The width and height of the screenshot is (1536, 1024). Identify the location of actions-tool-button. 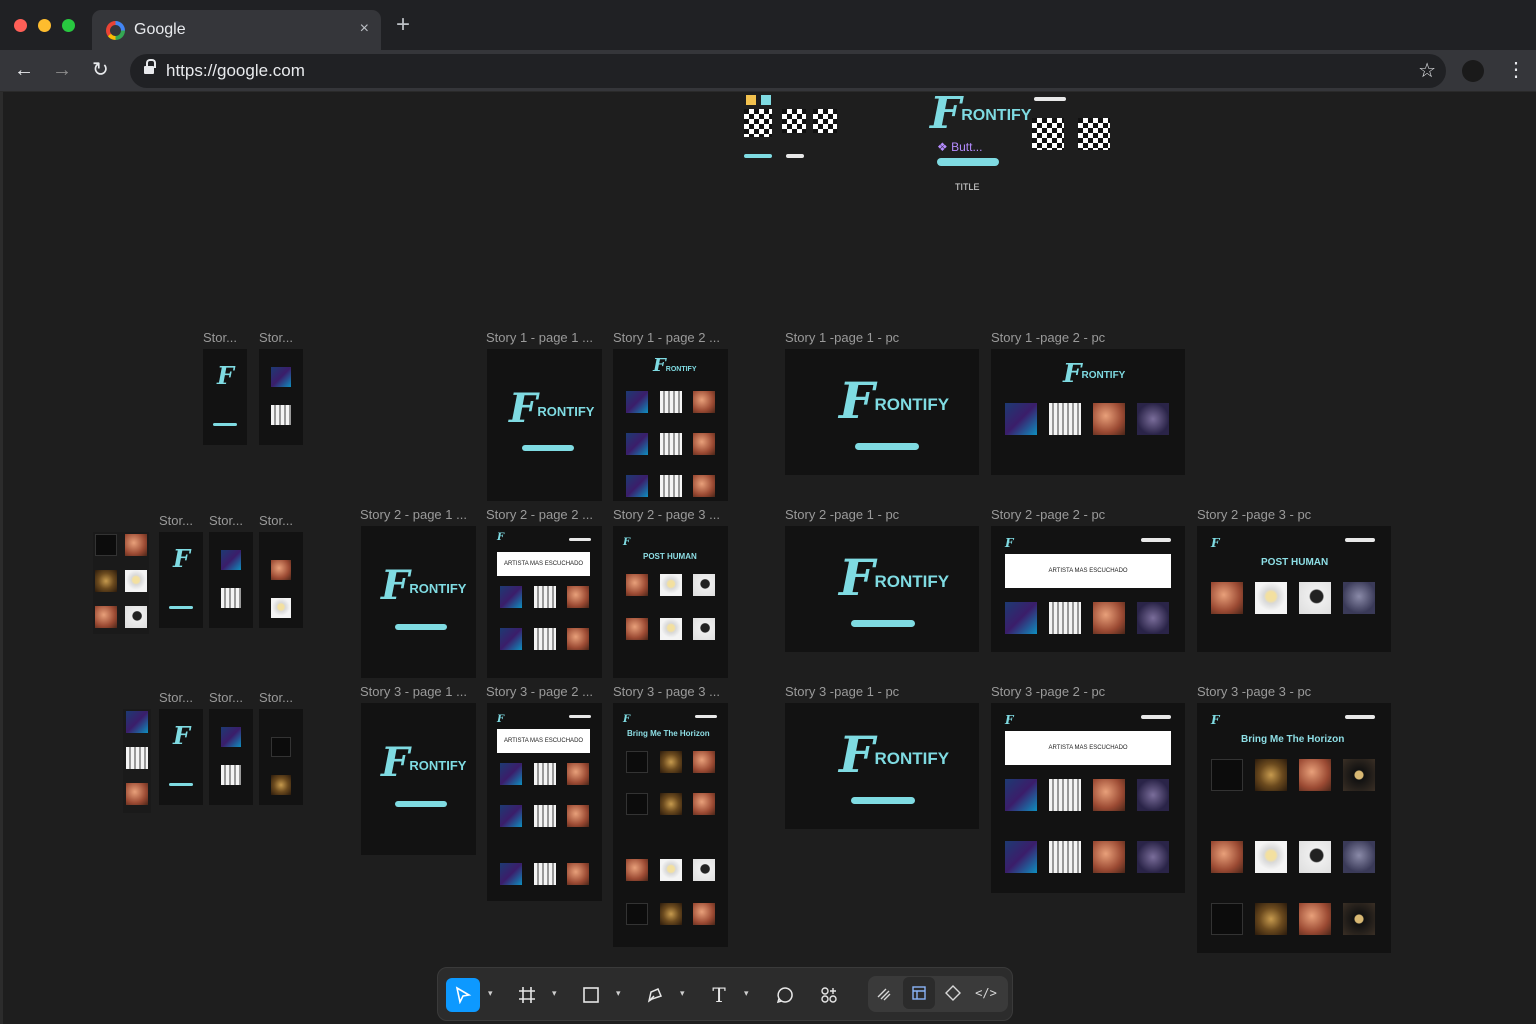
(829, 995).